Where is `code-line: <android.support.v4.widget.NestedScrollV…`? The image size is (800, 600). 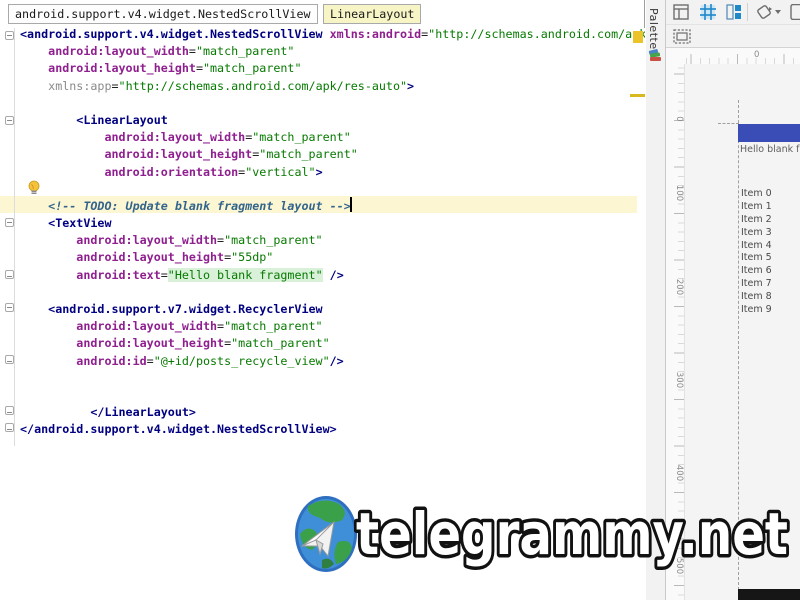 code-line: <android.support.v4.widget.NestedScrollV… is located at coordinates (332, 34).